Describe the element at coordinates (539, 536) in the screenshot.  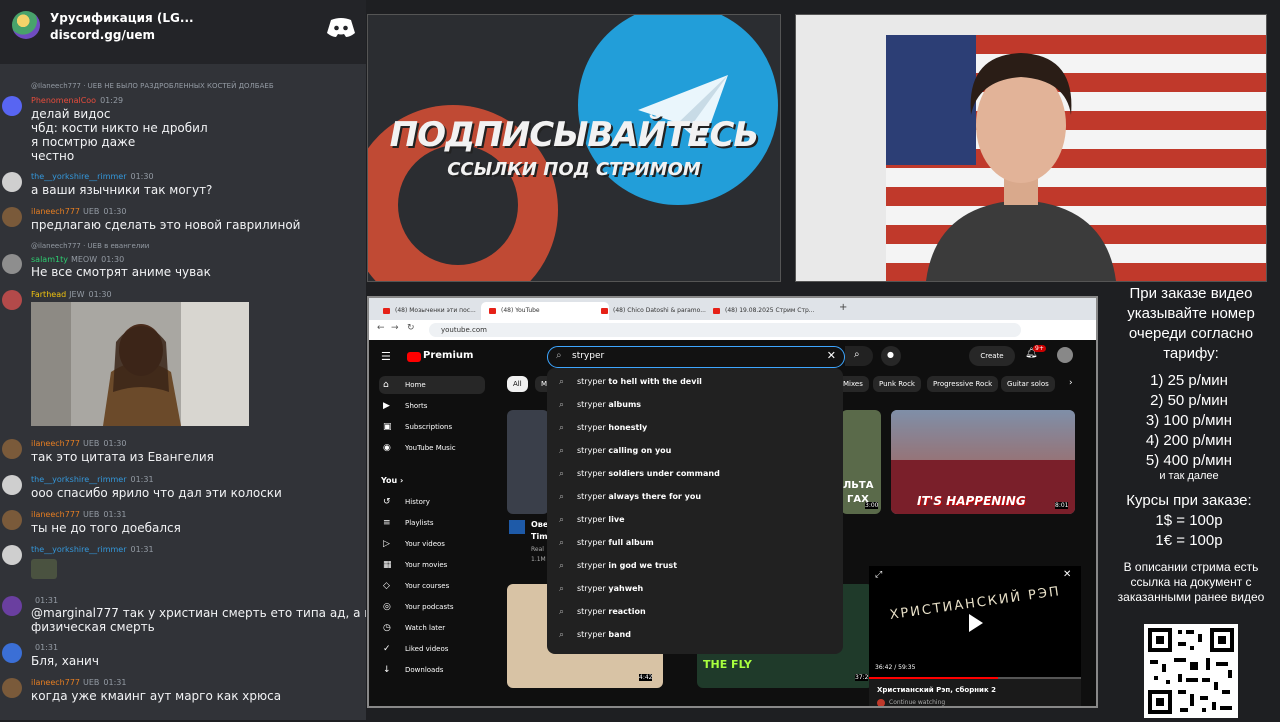
I see `video-title: Tim` at that location.